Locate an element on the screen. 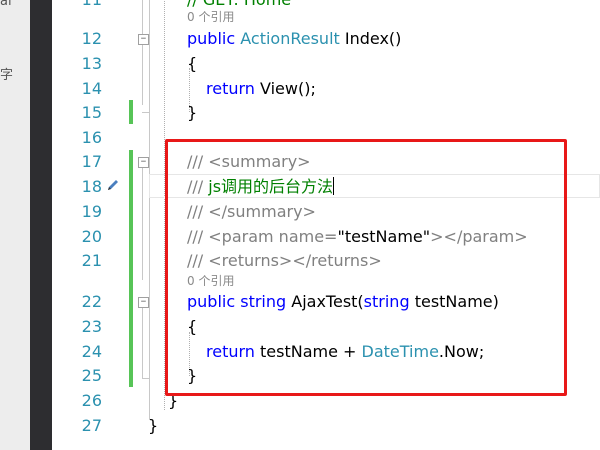  keyword: return is located at coordinates (230, 88).